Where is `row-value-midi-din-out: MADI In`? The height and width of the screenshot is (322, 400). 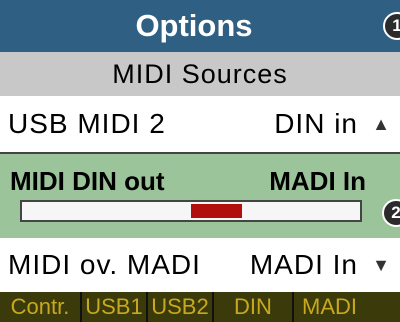
row-value-midi-din-out: MADI In is located at coordinates (317, 181).